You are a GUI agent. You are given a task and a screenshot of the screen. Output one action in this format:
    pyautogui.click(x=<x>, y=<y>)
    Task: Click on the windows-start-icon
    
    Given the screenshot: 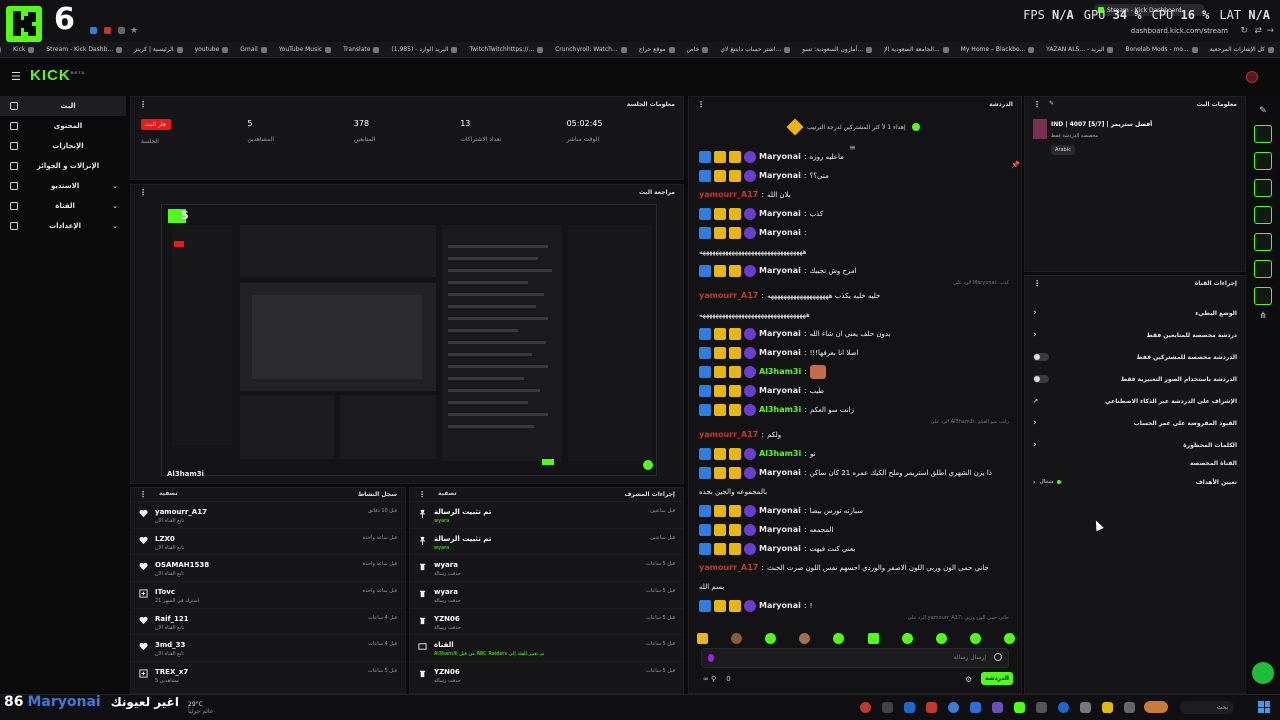 What is the action you would take?
    pyautogui.click(x=1264, y=707)
    